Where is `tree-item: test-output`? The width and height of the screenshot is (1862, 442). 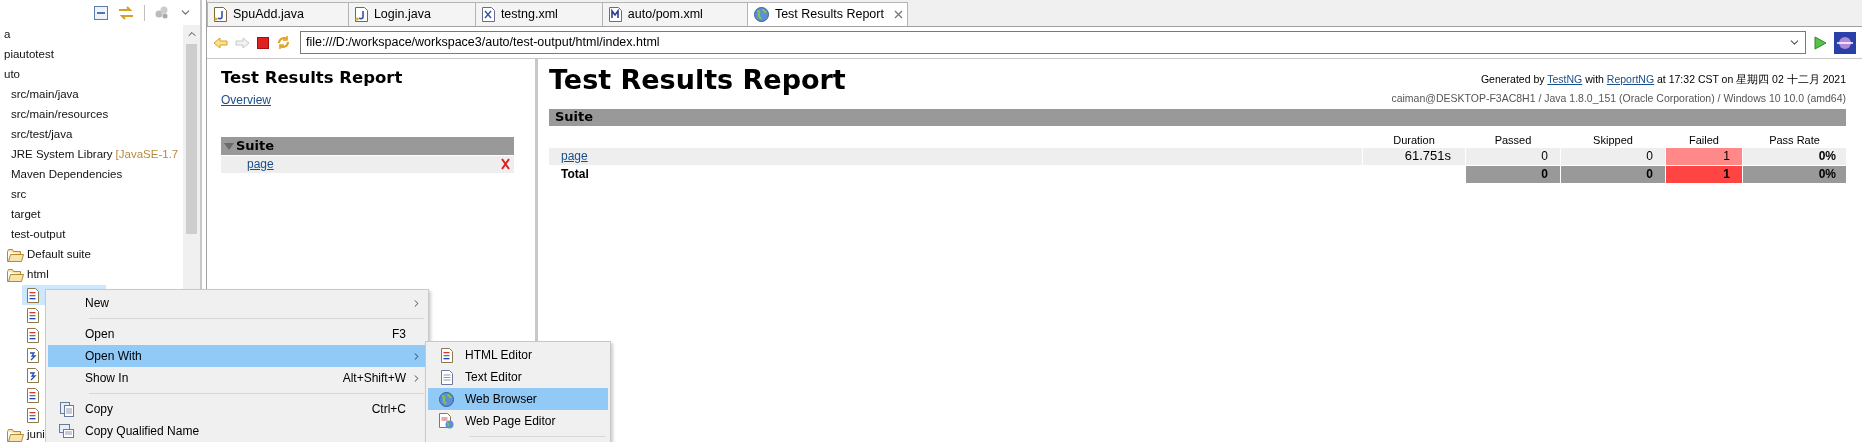 tree-item: test-output is located at coordinates (38, 235).